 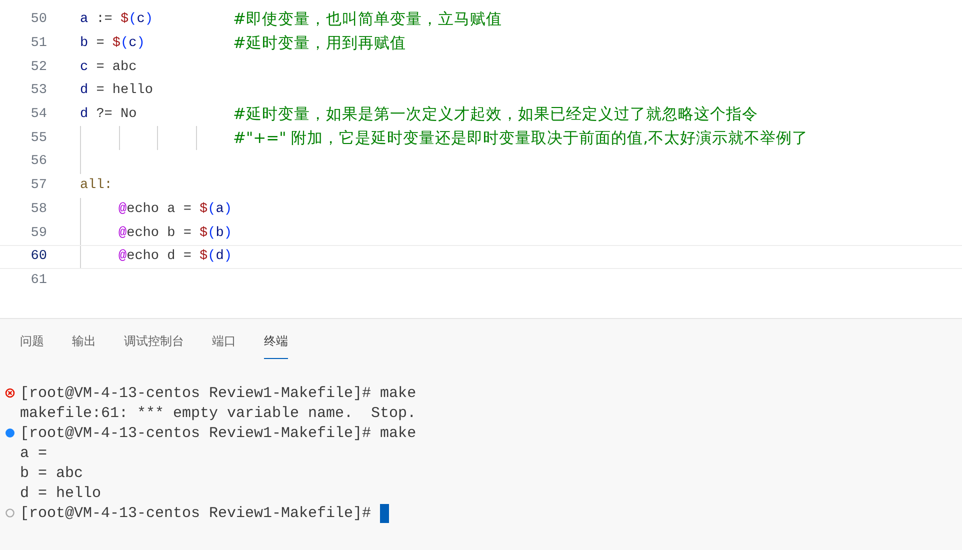 I want to click on code-comment: #延时变量，用到再赋值, so click(x=319, y=43).